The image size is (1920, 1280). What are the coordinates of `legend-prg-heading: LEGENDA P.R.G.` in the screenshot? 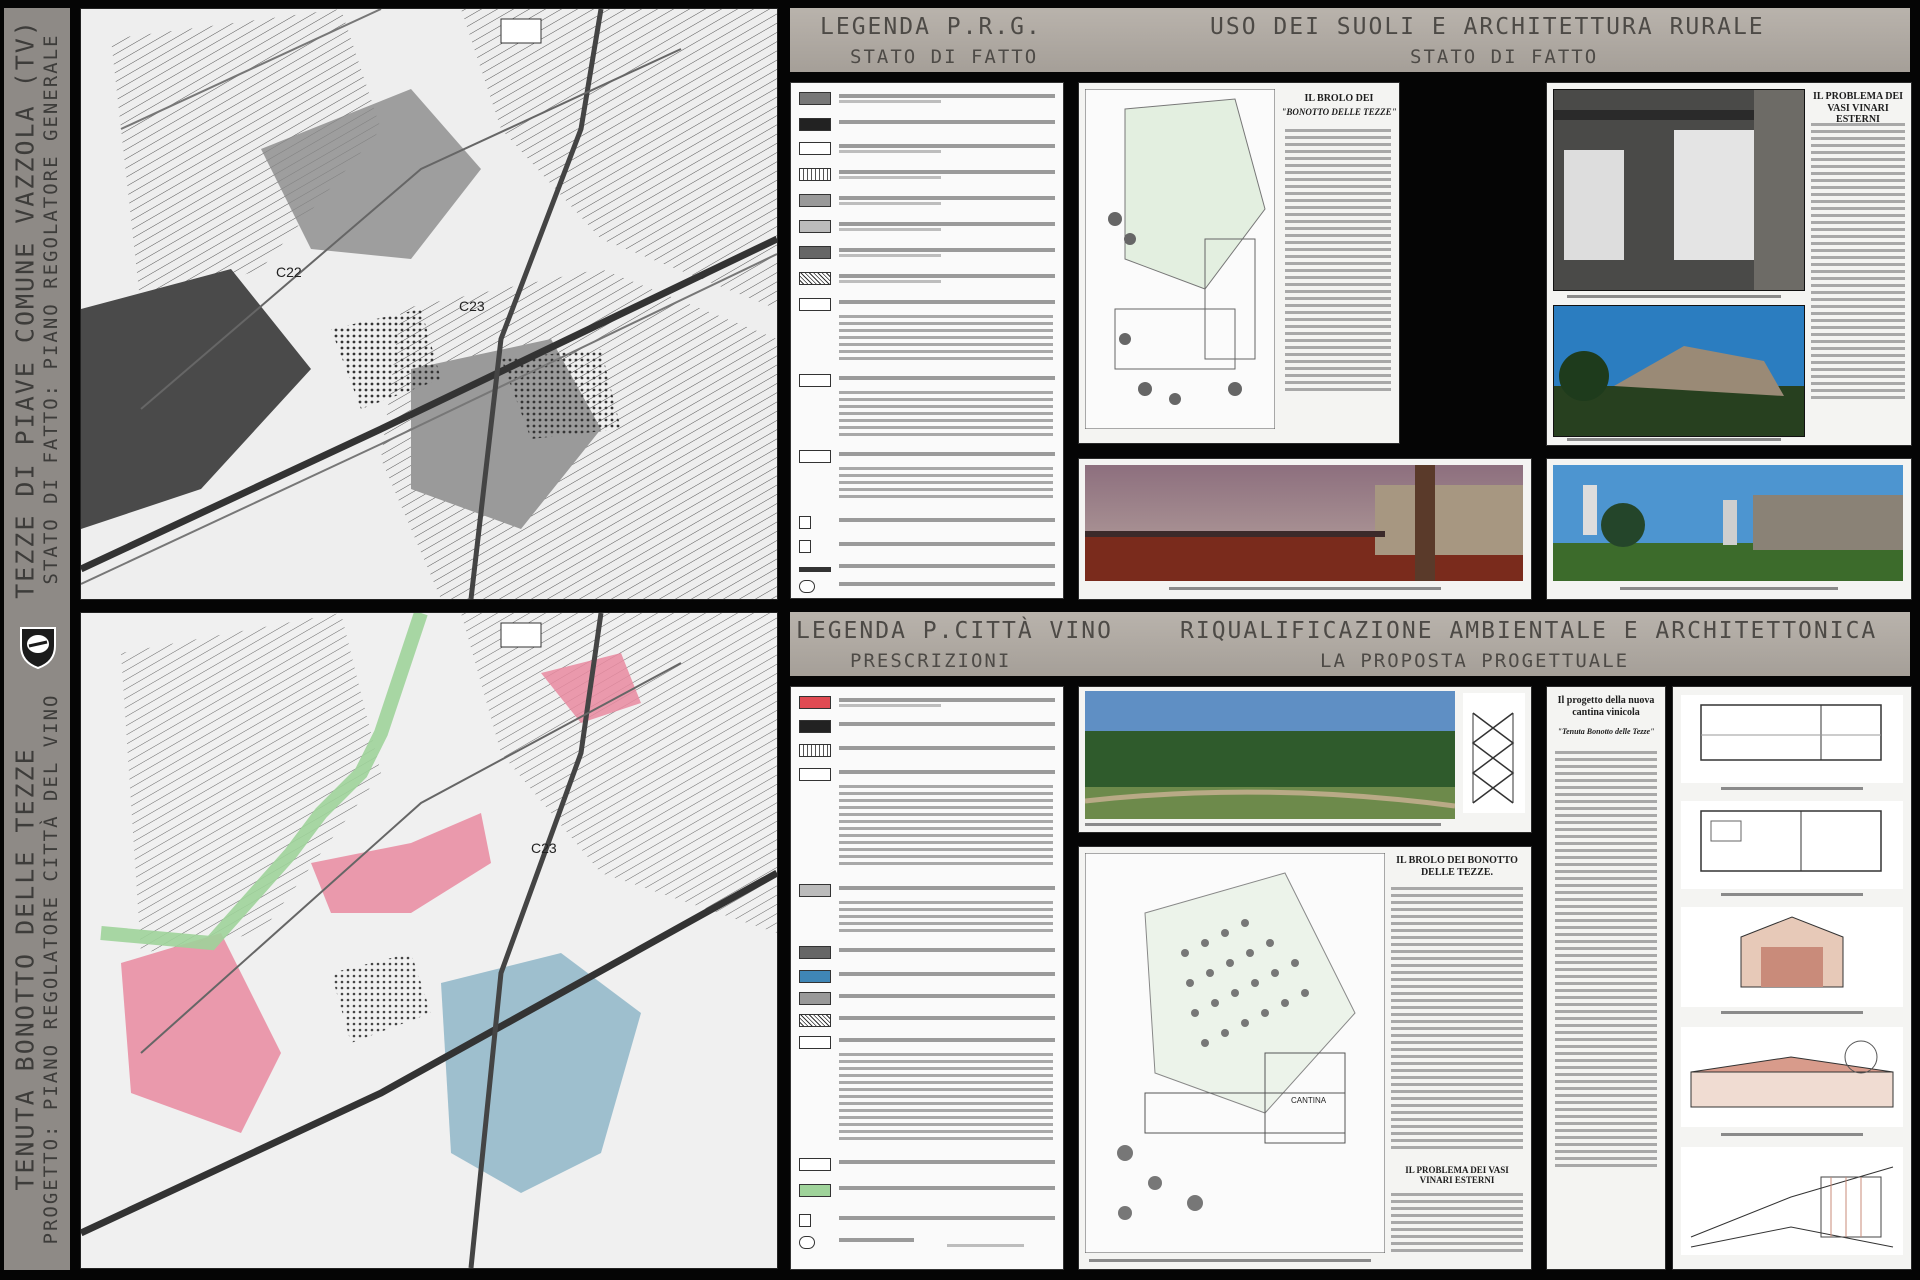 It's located at (931, 27).